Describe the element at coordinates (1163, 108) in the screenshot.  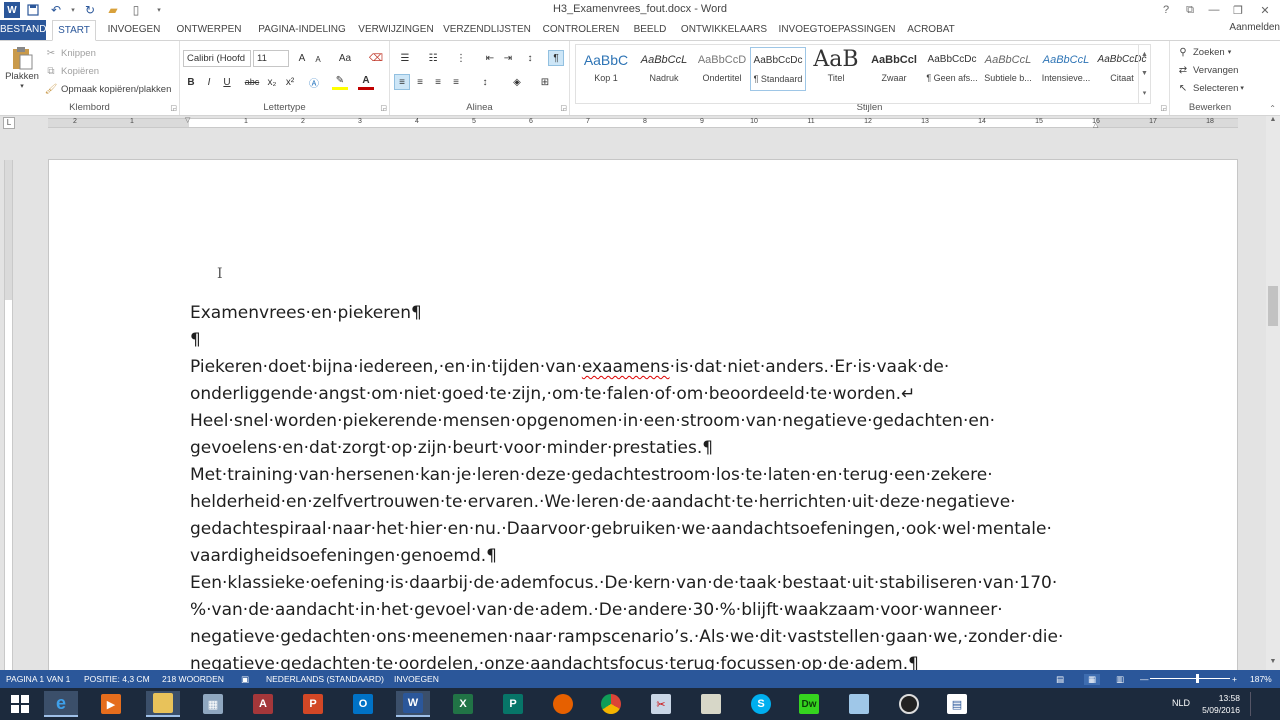
I see `styles-launcher-icon: ◲` at that location.